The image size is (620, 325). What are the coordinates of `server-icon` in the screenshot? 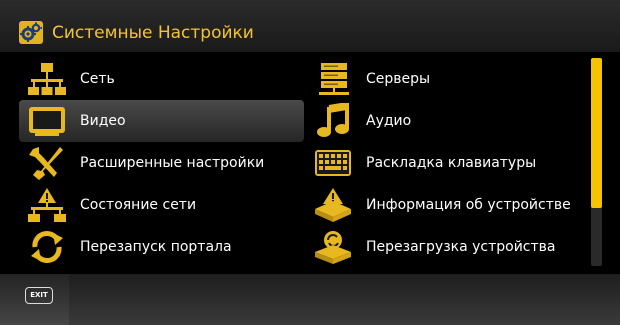 It's located at (333, 79).